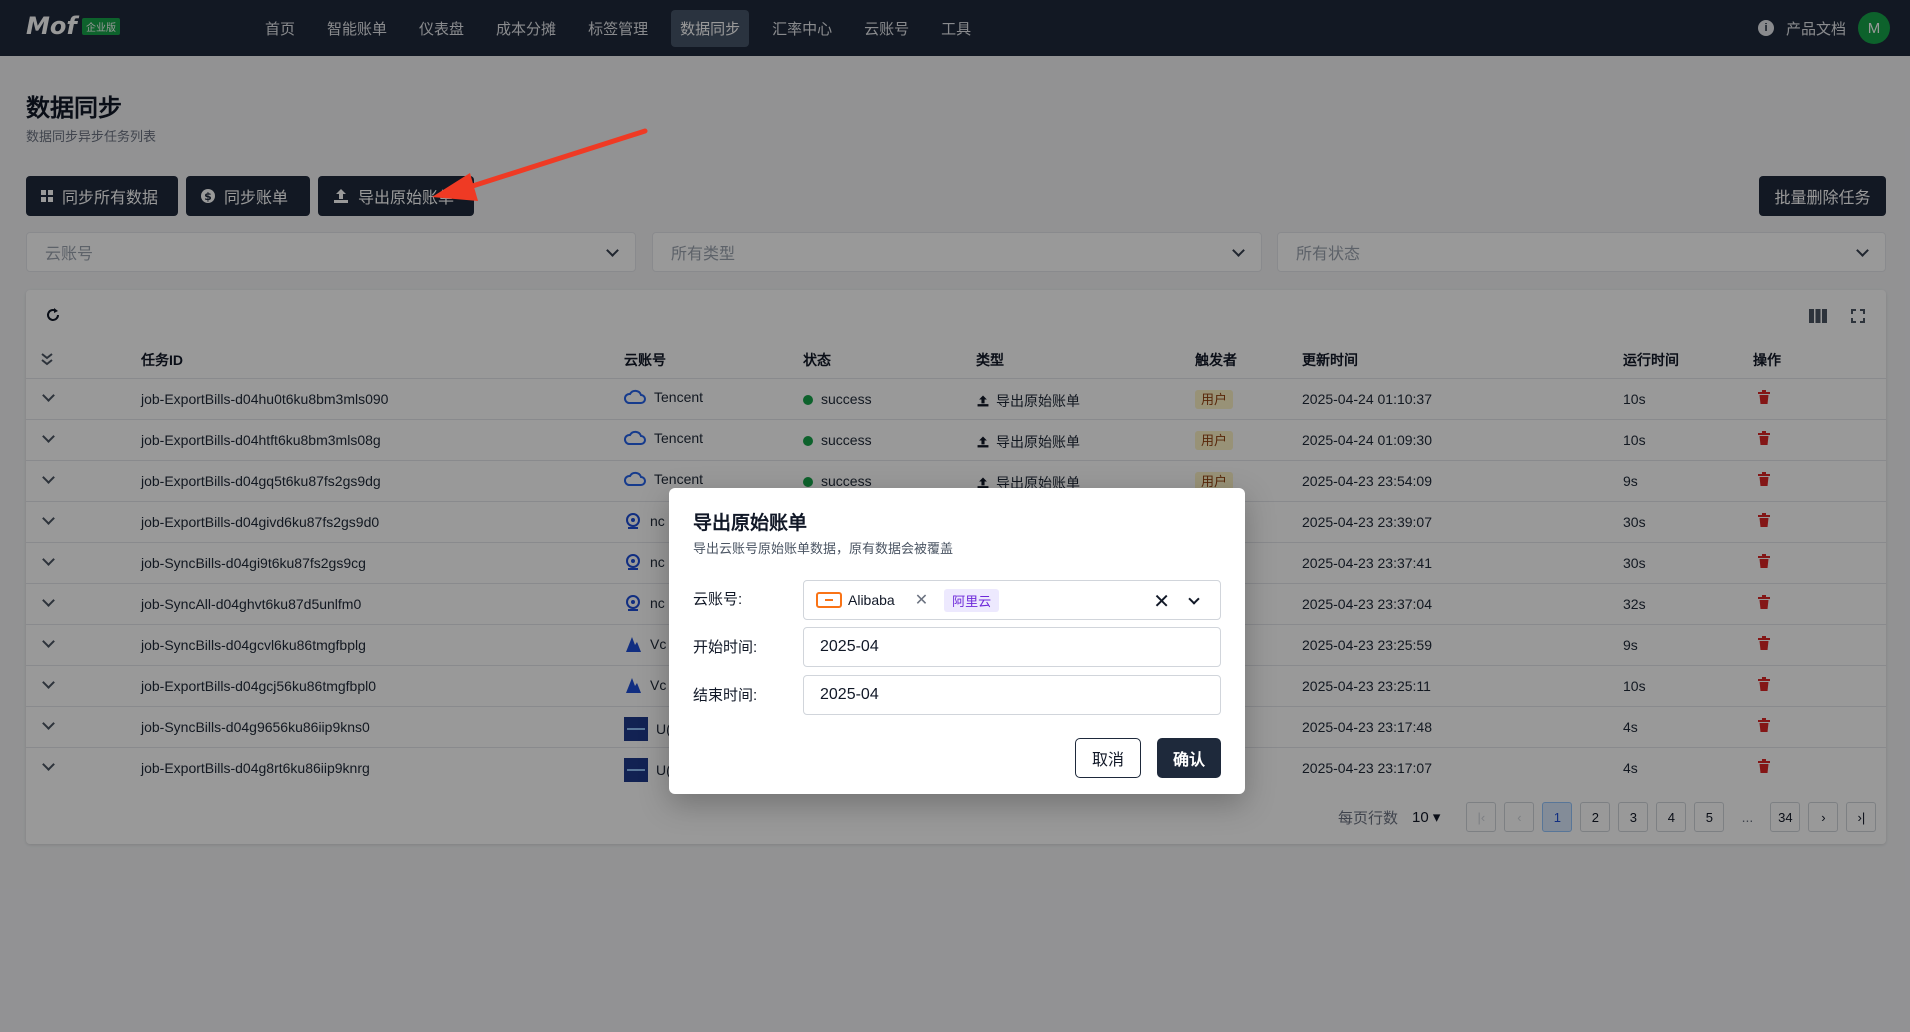  I want to click on clear-icon: ✕, so click(1161, 601).